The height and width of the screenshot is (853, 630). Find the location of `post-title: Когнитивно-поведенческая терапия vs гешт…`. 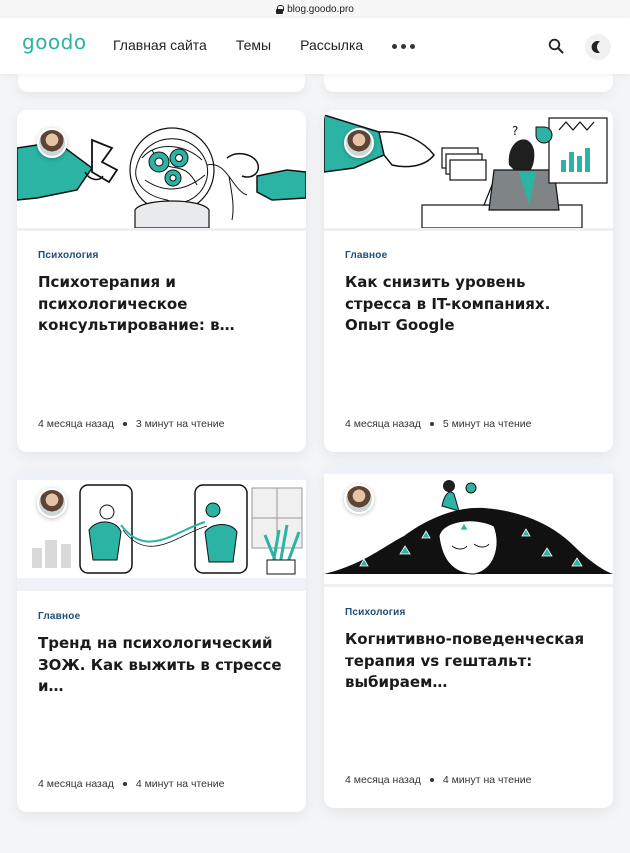

post-title: Когнитивно-поведенческая терапия vs гешт… is located at coordinates (470, 661).